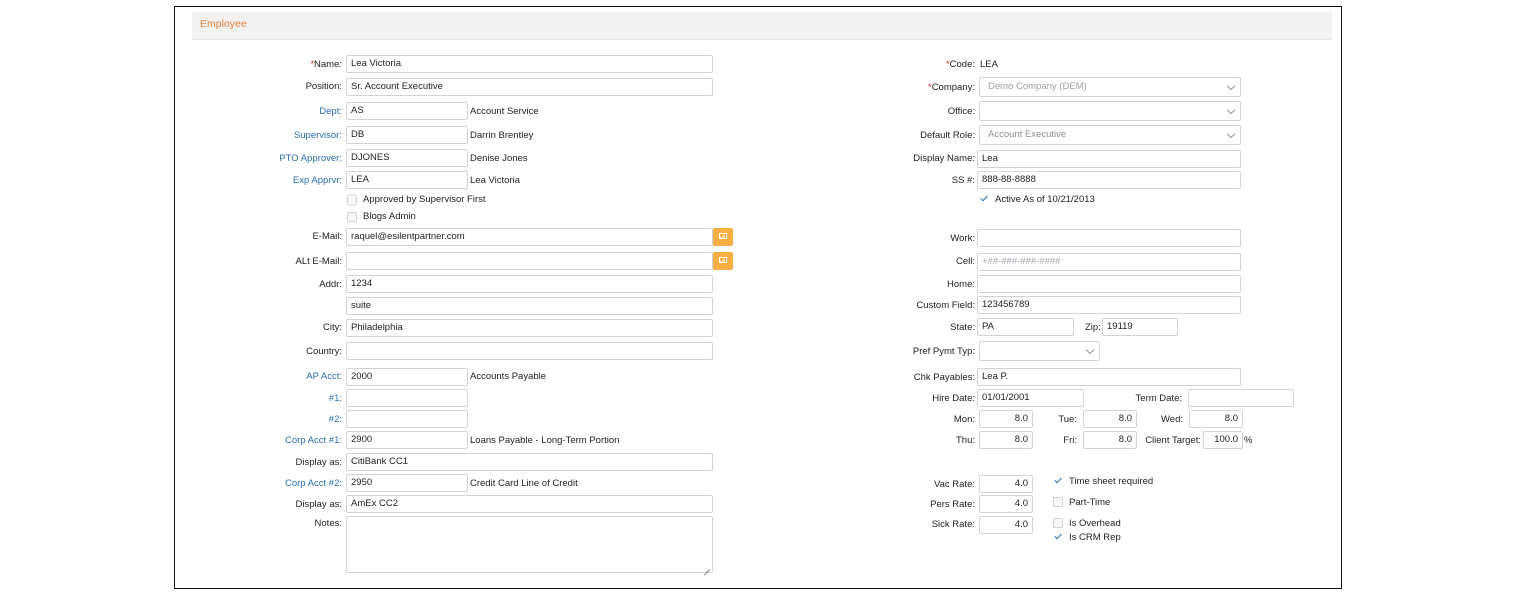 This screenshot has width=1517, height=597. What do you see at coordinates (1058, 481) in the screenshot?
I see `time-sheet-required-checkbox` at bounding box center [1058, 481].